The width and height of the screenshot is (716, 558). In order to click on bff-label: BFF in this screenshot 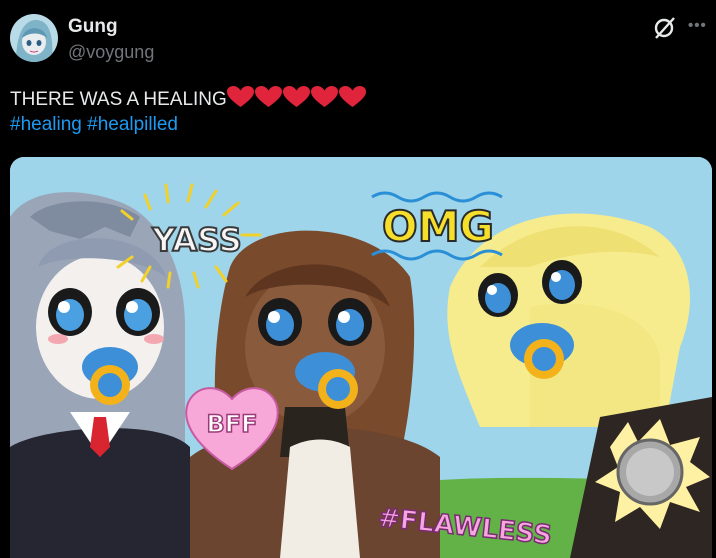, I will do `click(231, 424)`.